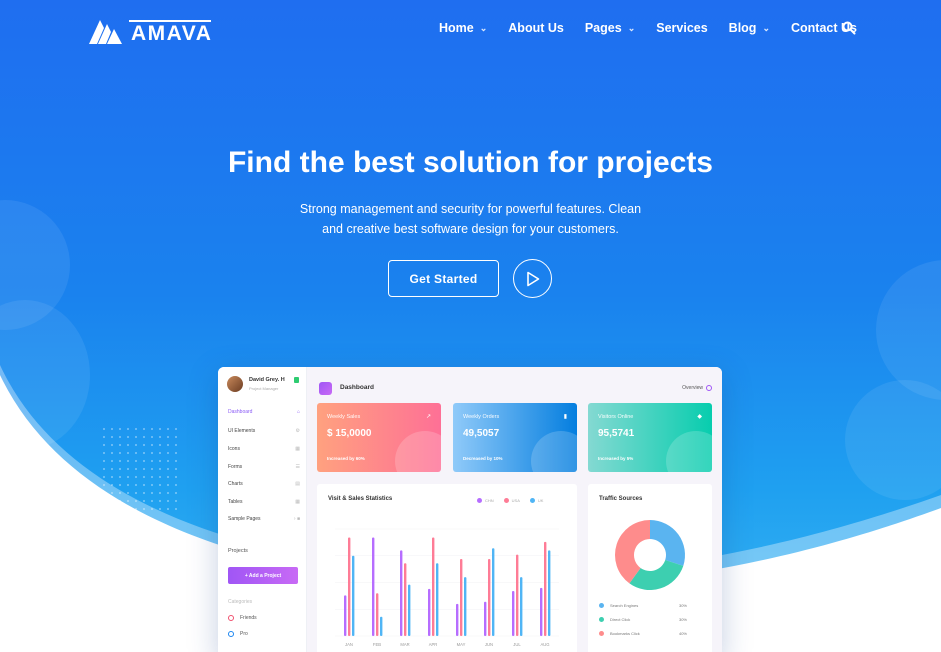  Describe the element at coordinates (616, 433) in the screenshot. I see `card-value: 95,5741` at that location.